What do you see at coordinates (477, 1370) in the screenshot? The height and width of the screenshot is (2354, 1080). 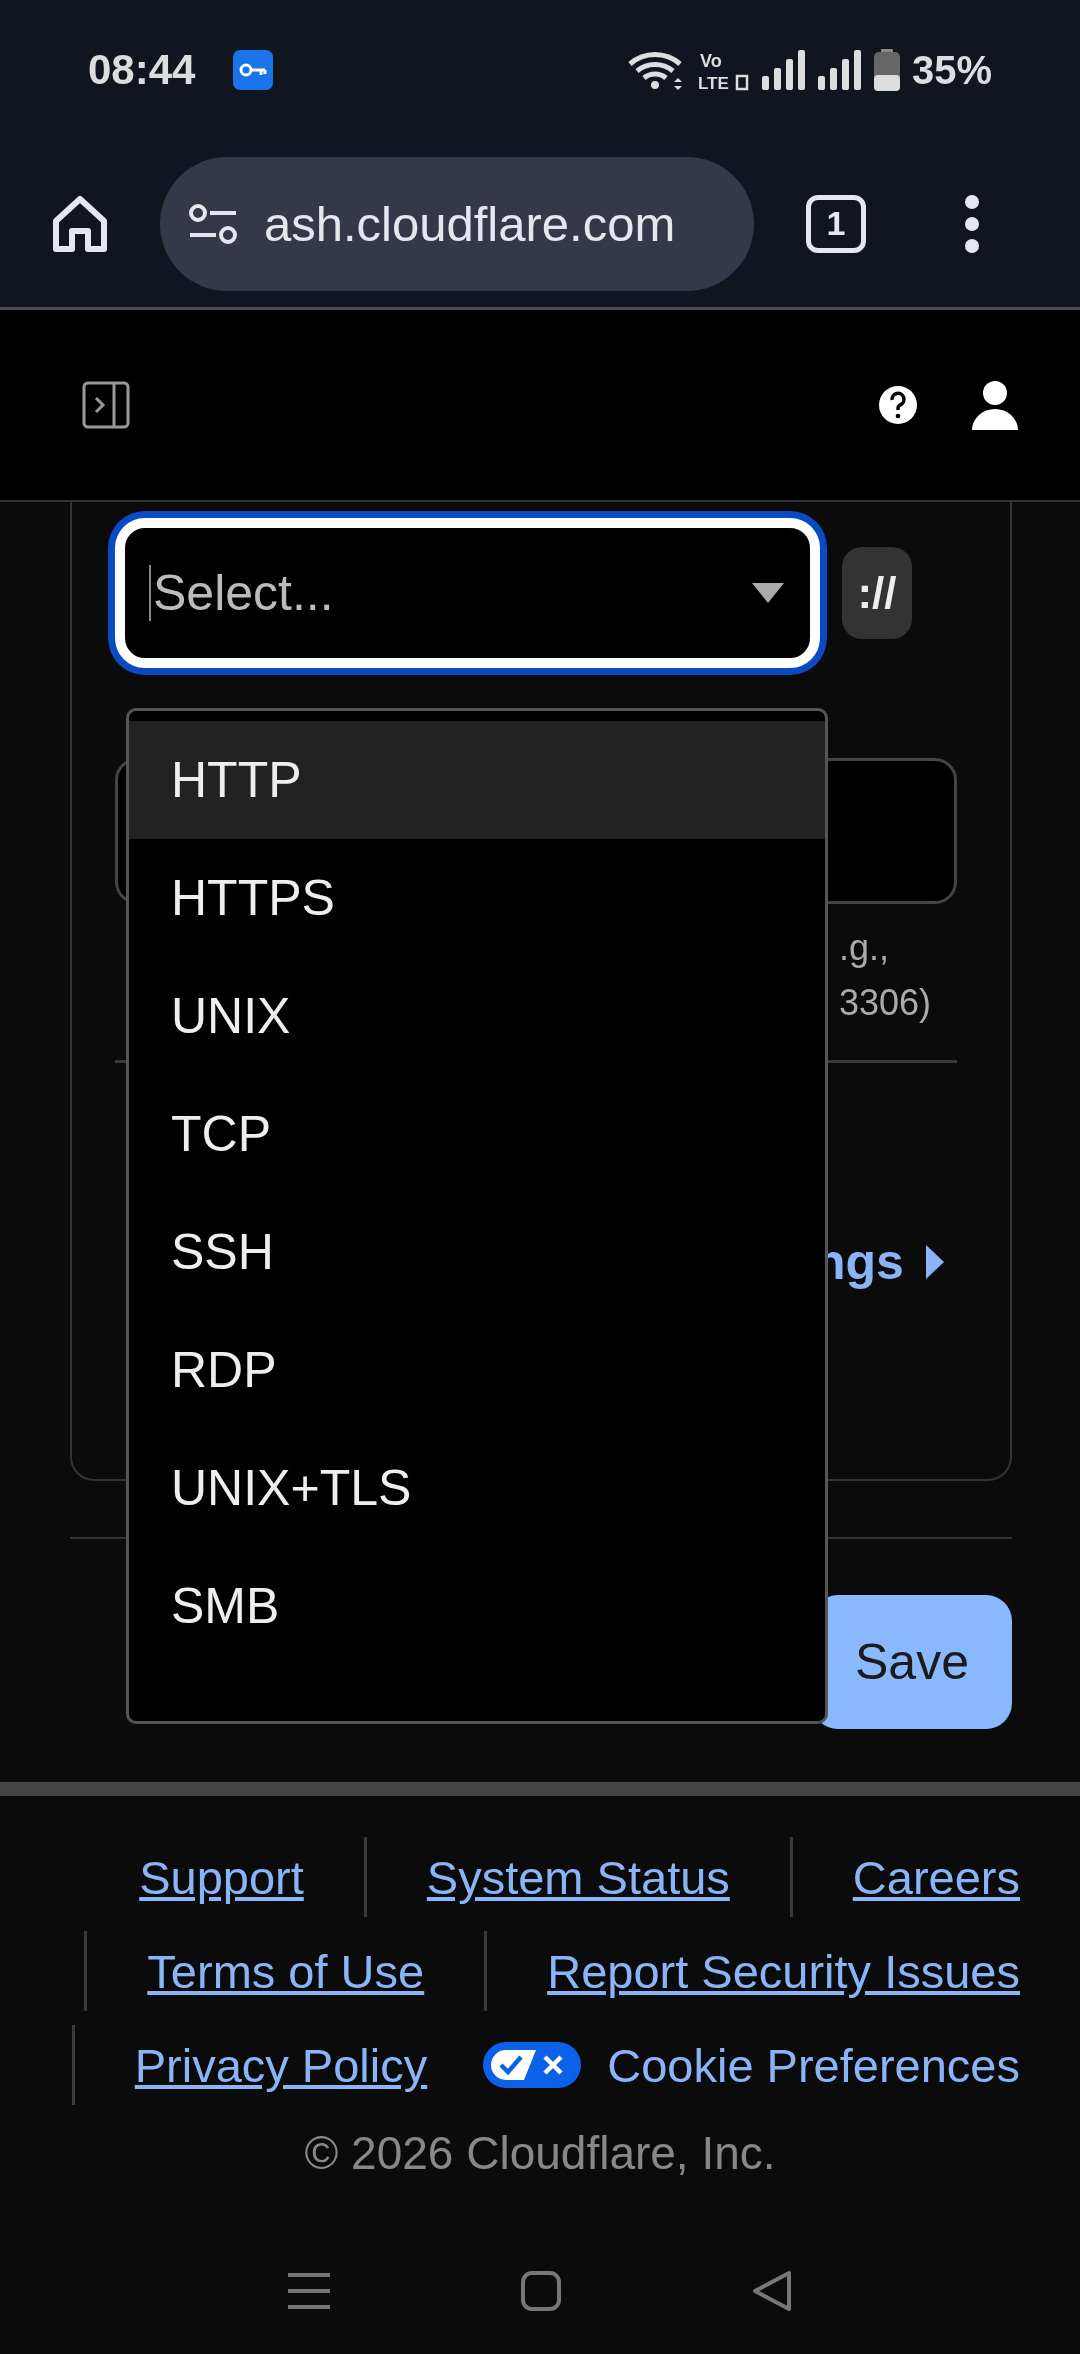 I see `dropdown-option: RDP` at bounding box center [477, 1370].